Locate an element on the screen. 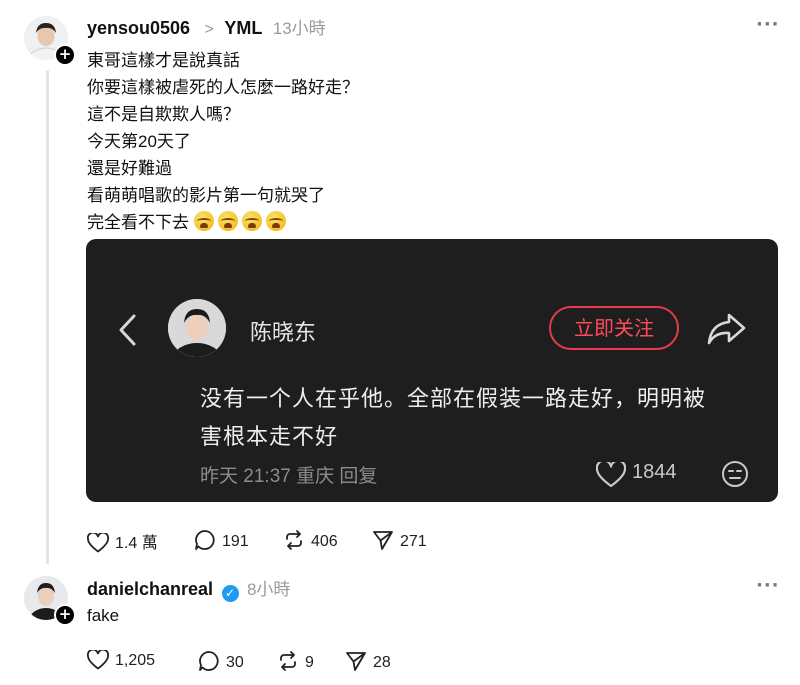 The image size is (800, 685). like-button: 1,205 is located at coordinates (121, 659).